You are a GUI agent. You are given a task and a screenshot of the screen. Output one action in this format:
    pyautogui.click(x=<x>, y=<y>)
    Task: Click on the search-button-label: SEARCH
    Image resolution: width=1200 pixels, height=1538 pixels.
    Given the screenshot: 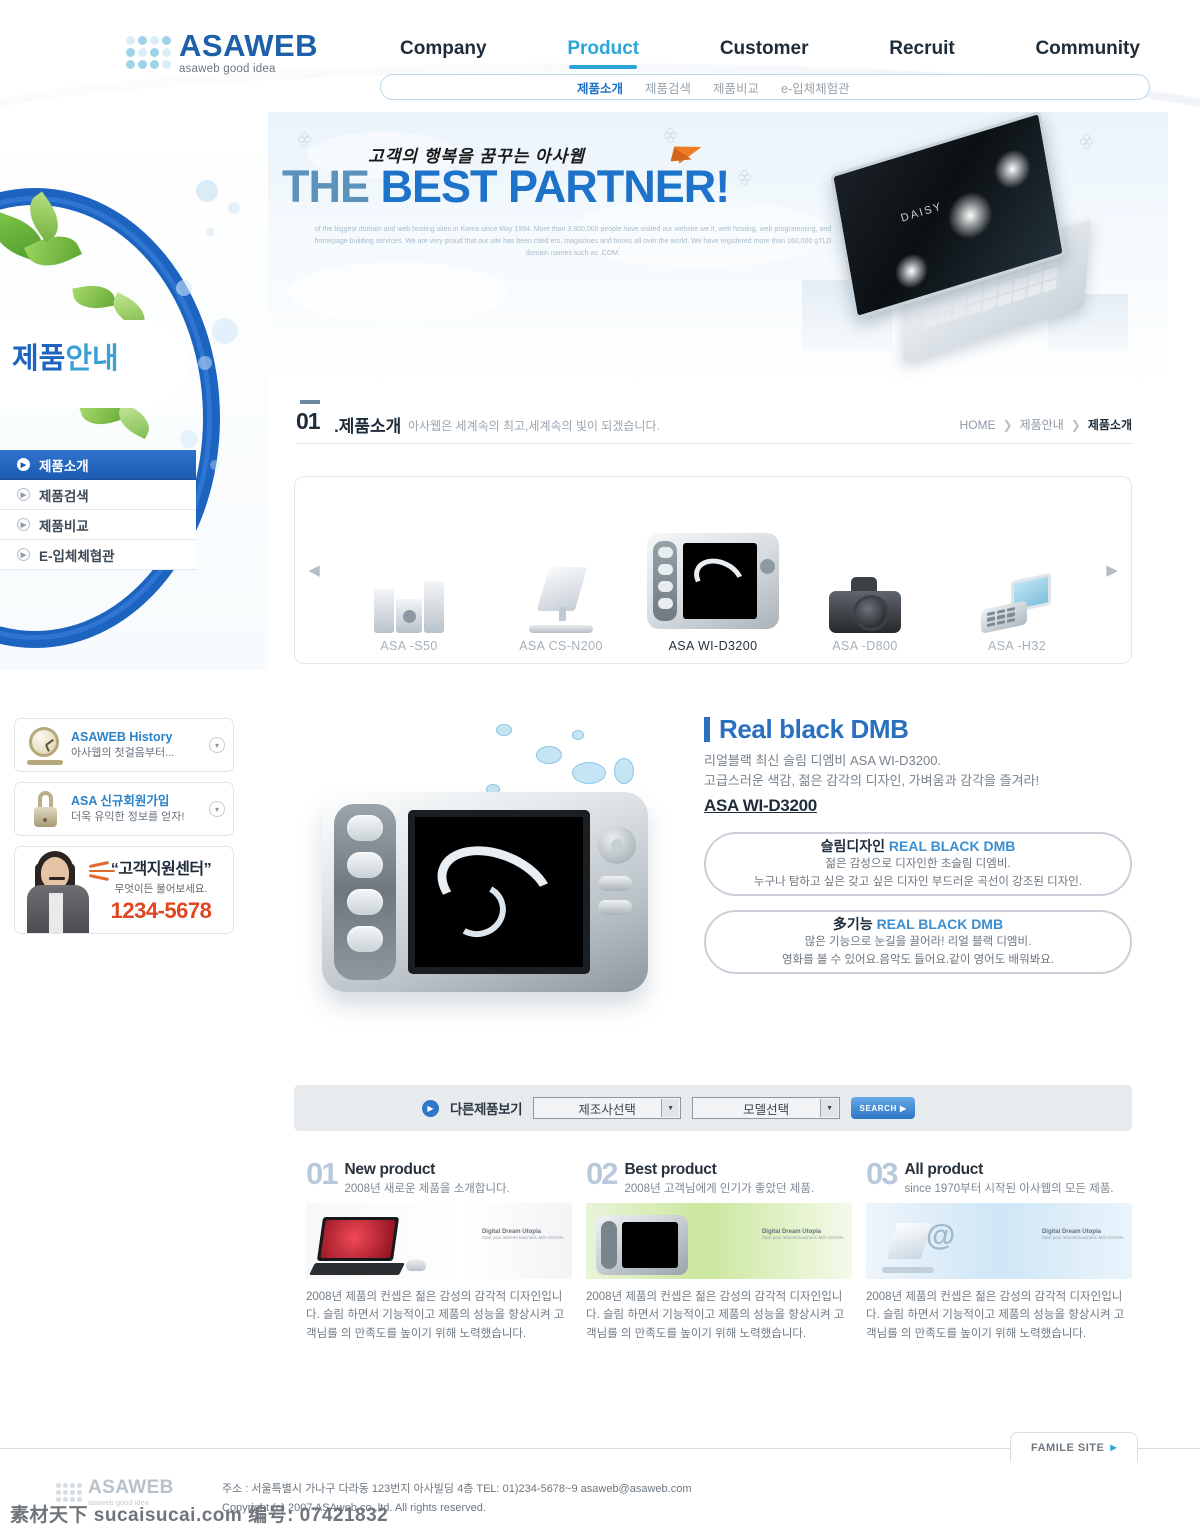 What is the action you would take?
    pyautogui.click(x=878, y=1108)
    